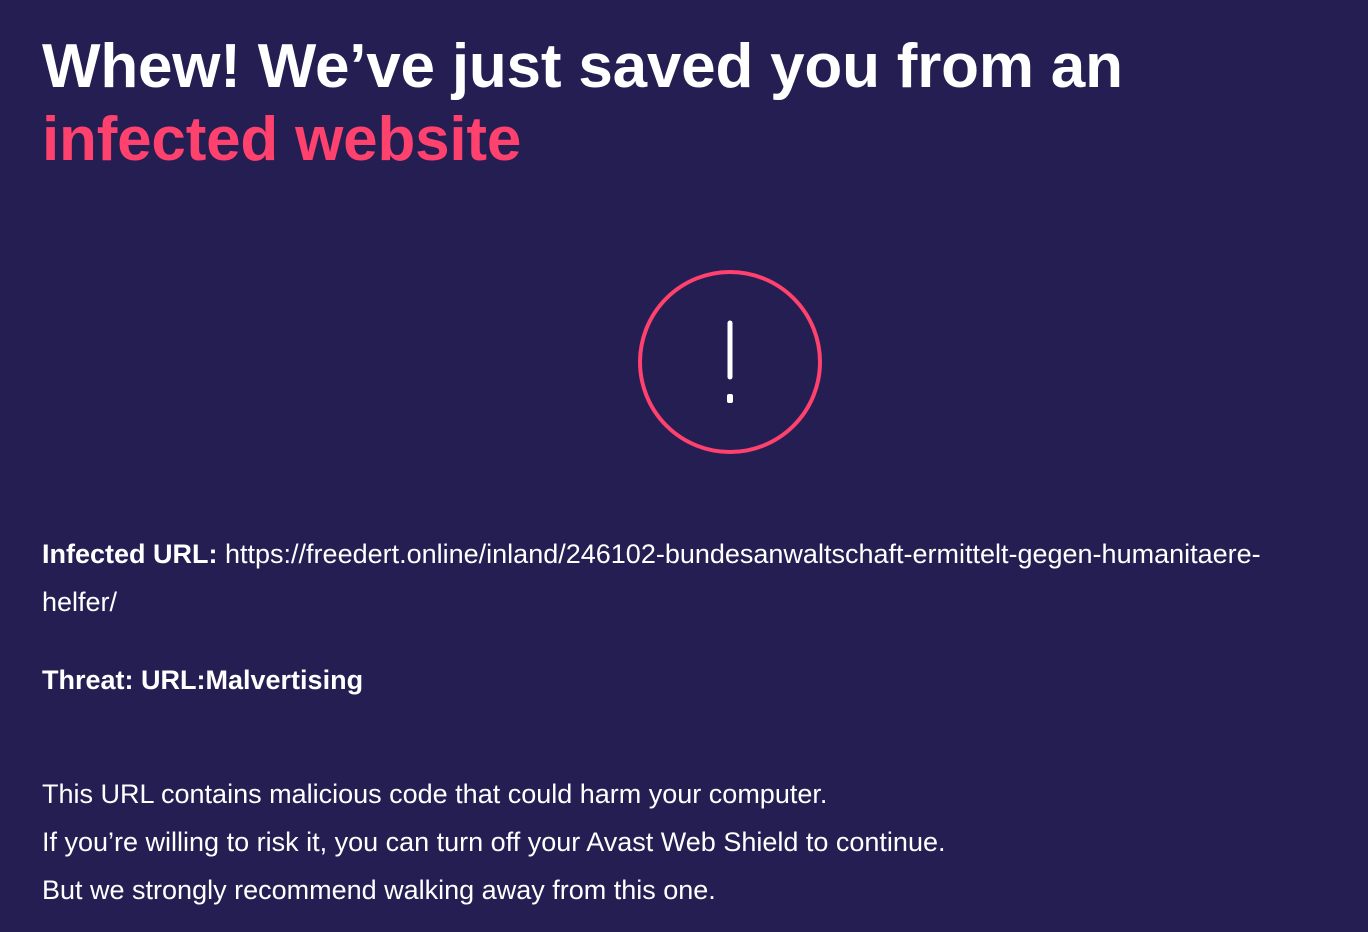 This screenshot has height=932, width=1368. I want to click on threat-label: Threat:, so click(88, 680).